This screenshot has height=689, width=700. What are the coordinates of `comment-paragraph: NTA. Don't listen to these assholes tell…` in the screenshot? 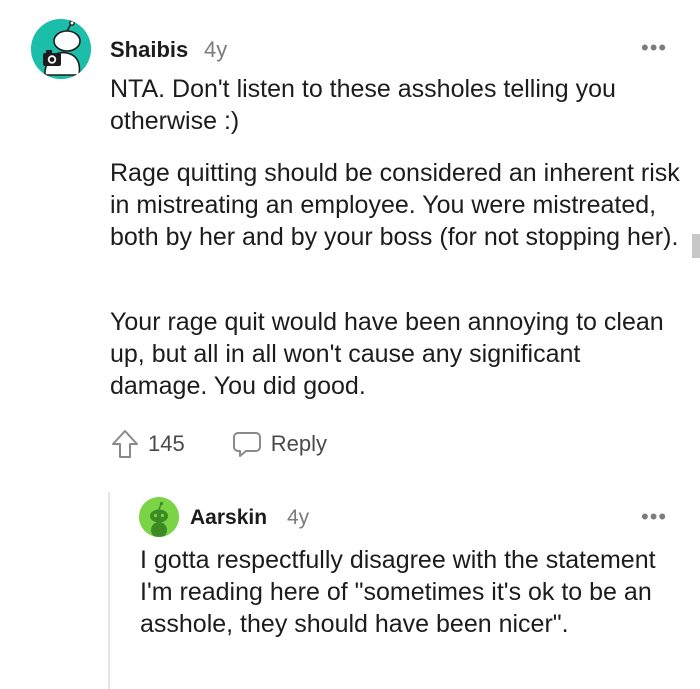 It's located at (363, 105).